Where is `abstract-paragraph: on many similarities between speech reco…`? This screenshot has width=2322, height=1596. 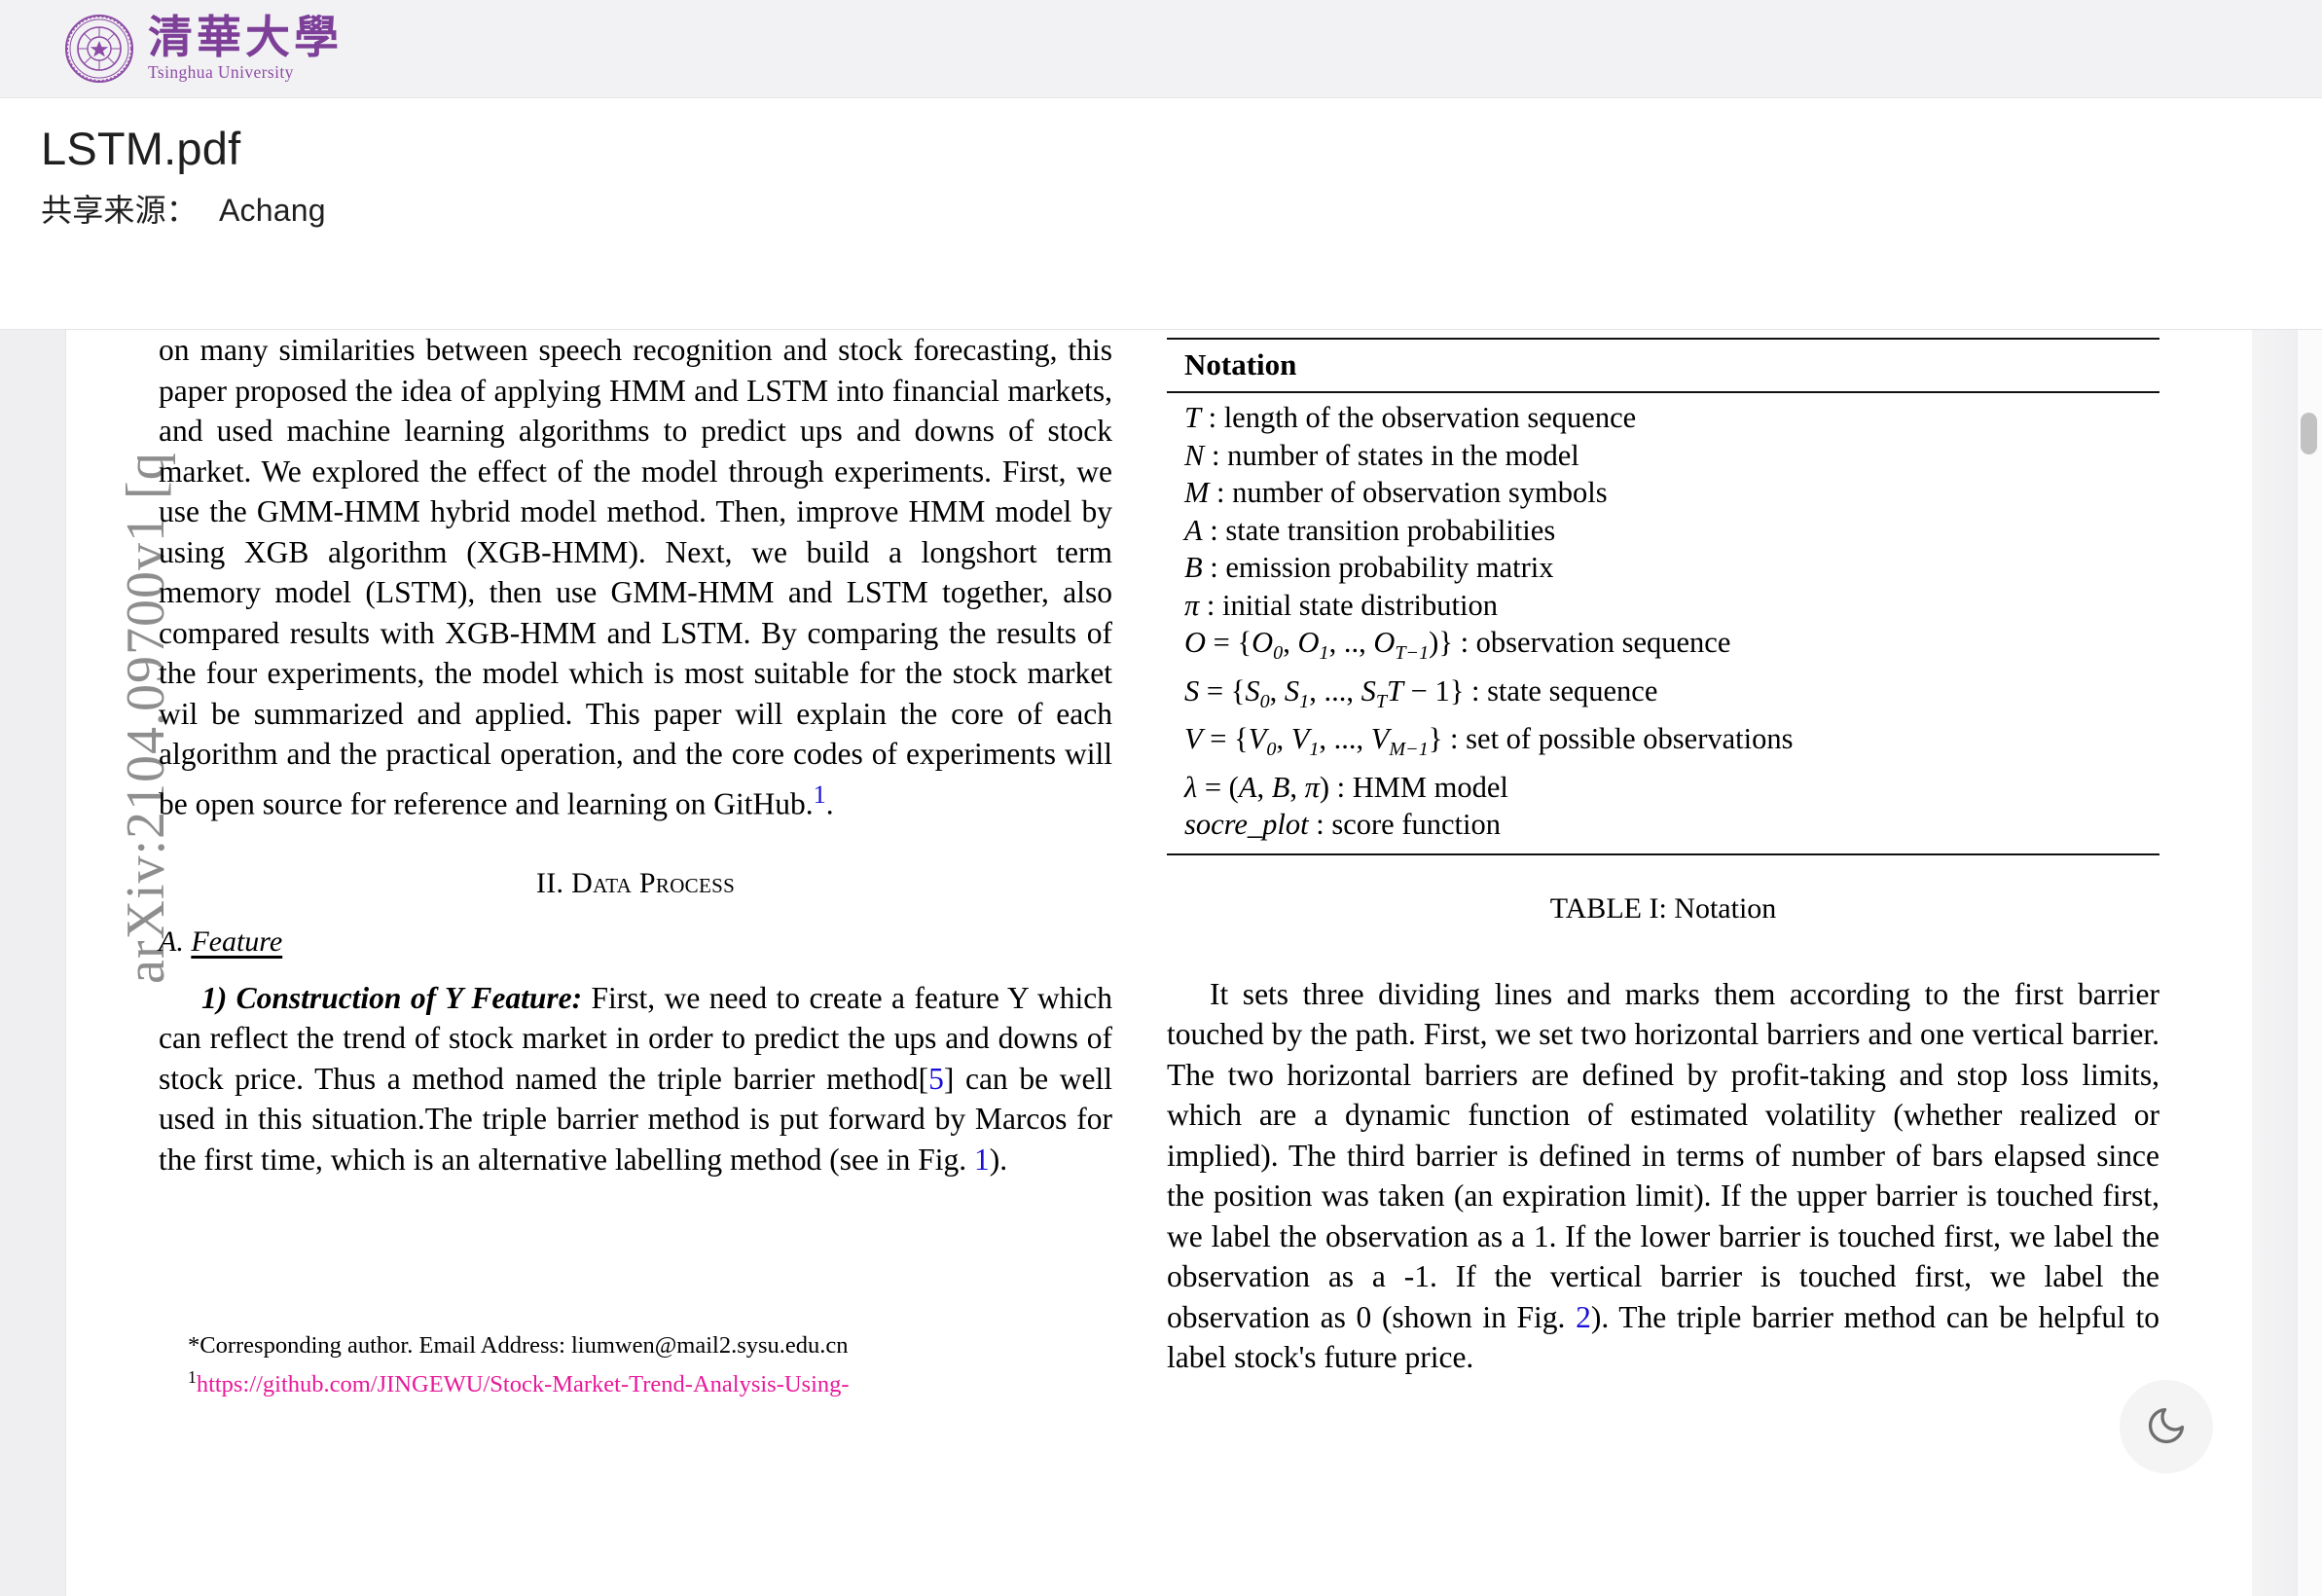 abstract-paragraph: on many similarities between speech reco… is located at coordinates (635, 577).